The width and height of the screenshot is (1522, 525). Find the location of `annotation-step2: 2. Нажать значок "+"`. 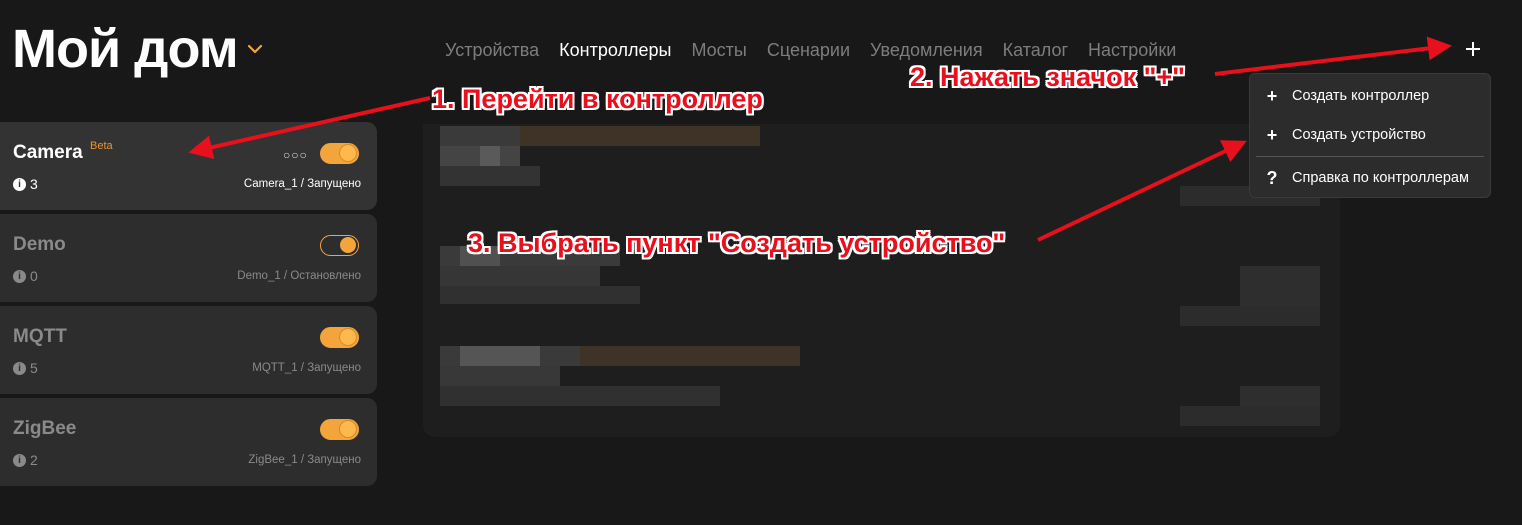

annotation-step2: 2. Нажать значок "+" is located at coordinates (1047, 77).